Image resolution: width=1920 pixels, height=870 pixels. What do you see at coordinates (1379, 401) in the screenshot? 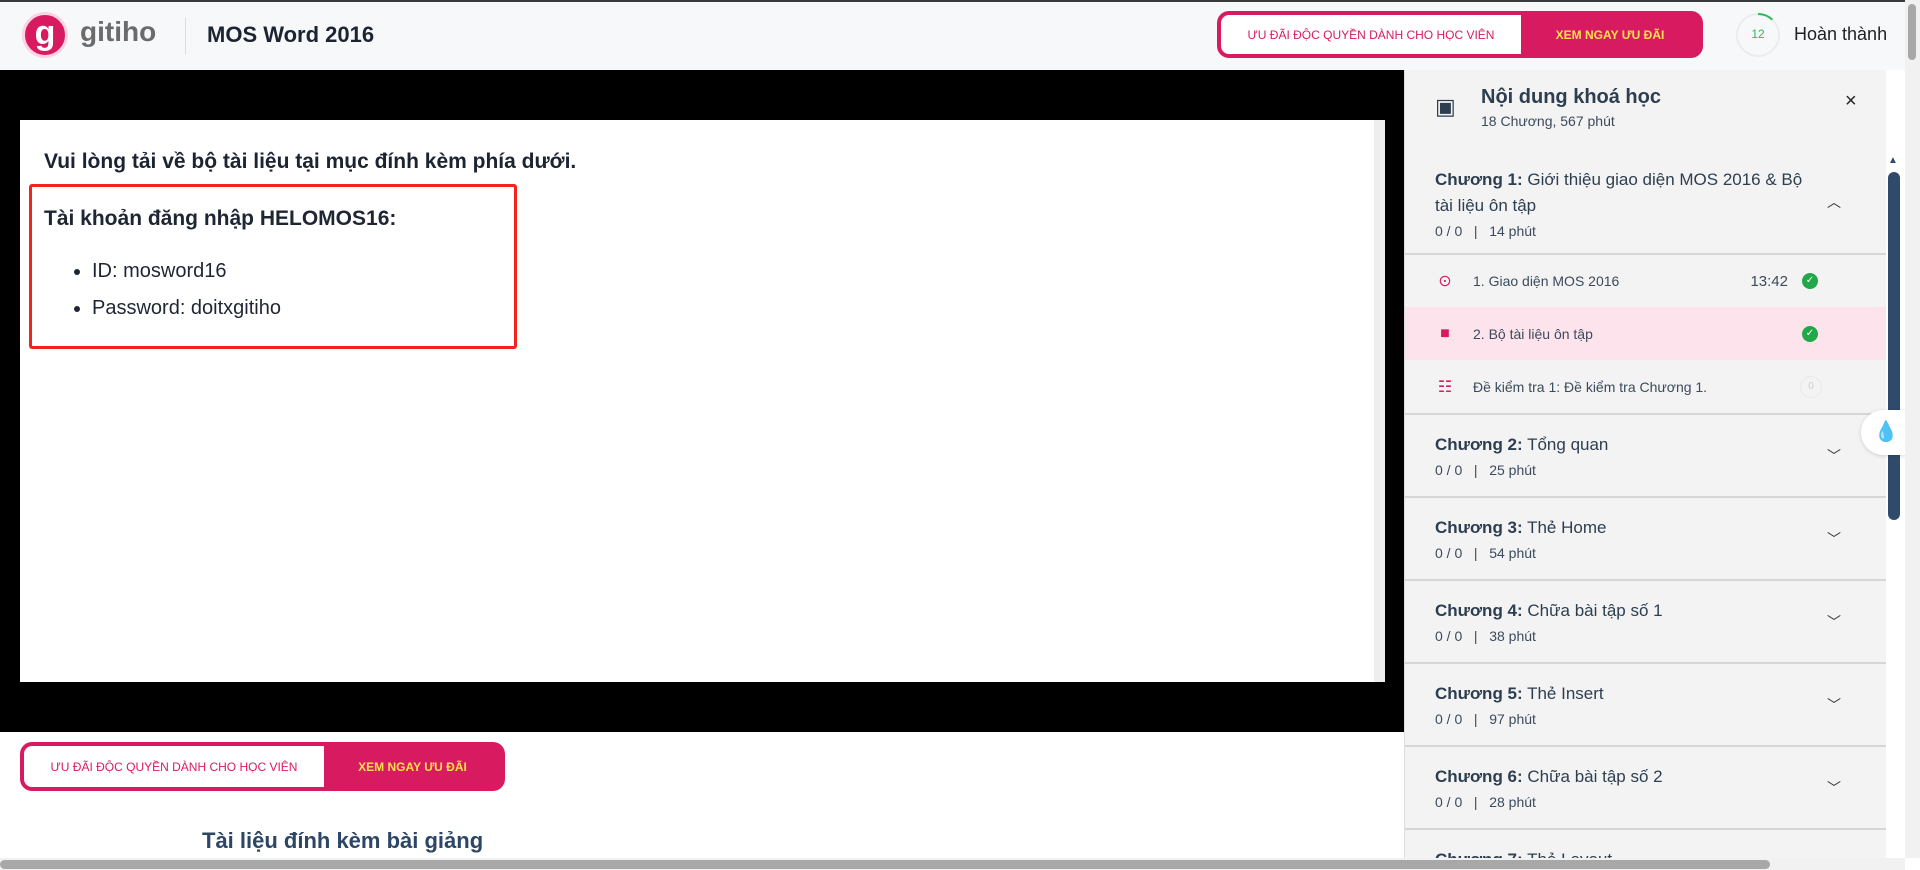
I see `document-scrollbar` at bounding box center [1379, 401].